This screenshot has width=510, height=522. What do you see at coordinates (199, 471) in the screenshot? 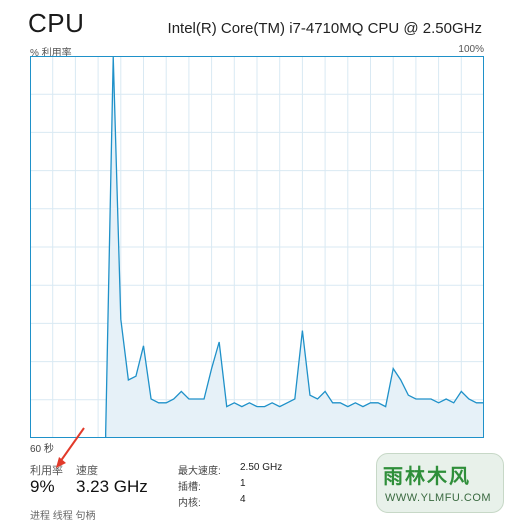
I see `max-speed-label: 最大速度:` at bounding box center [199, 471].